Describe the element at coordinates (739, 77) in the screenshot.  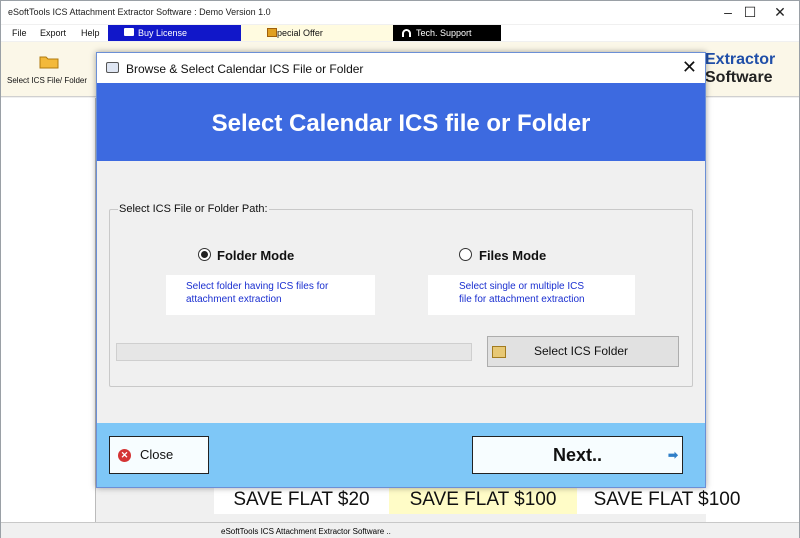
I see `brand-line2: Software` at that location.